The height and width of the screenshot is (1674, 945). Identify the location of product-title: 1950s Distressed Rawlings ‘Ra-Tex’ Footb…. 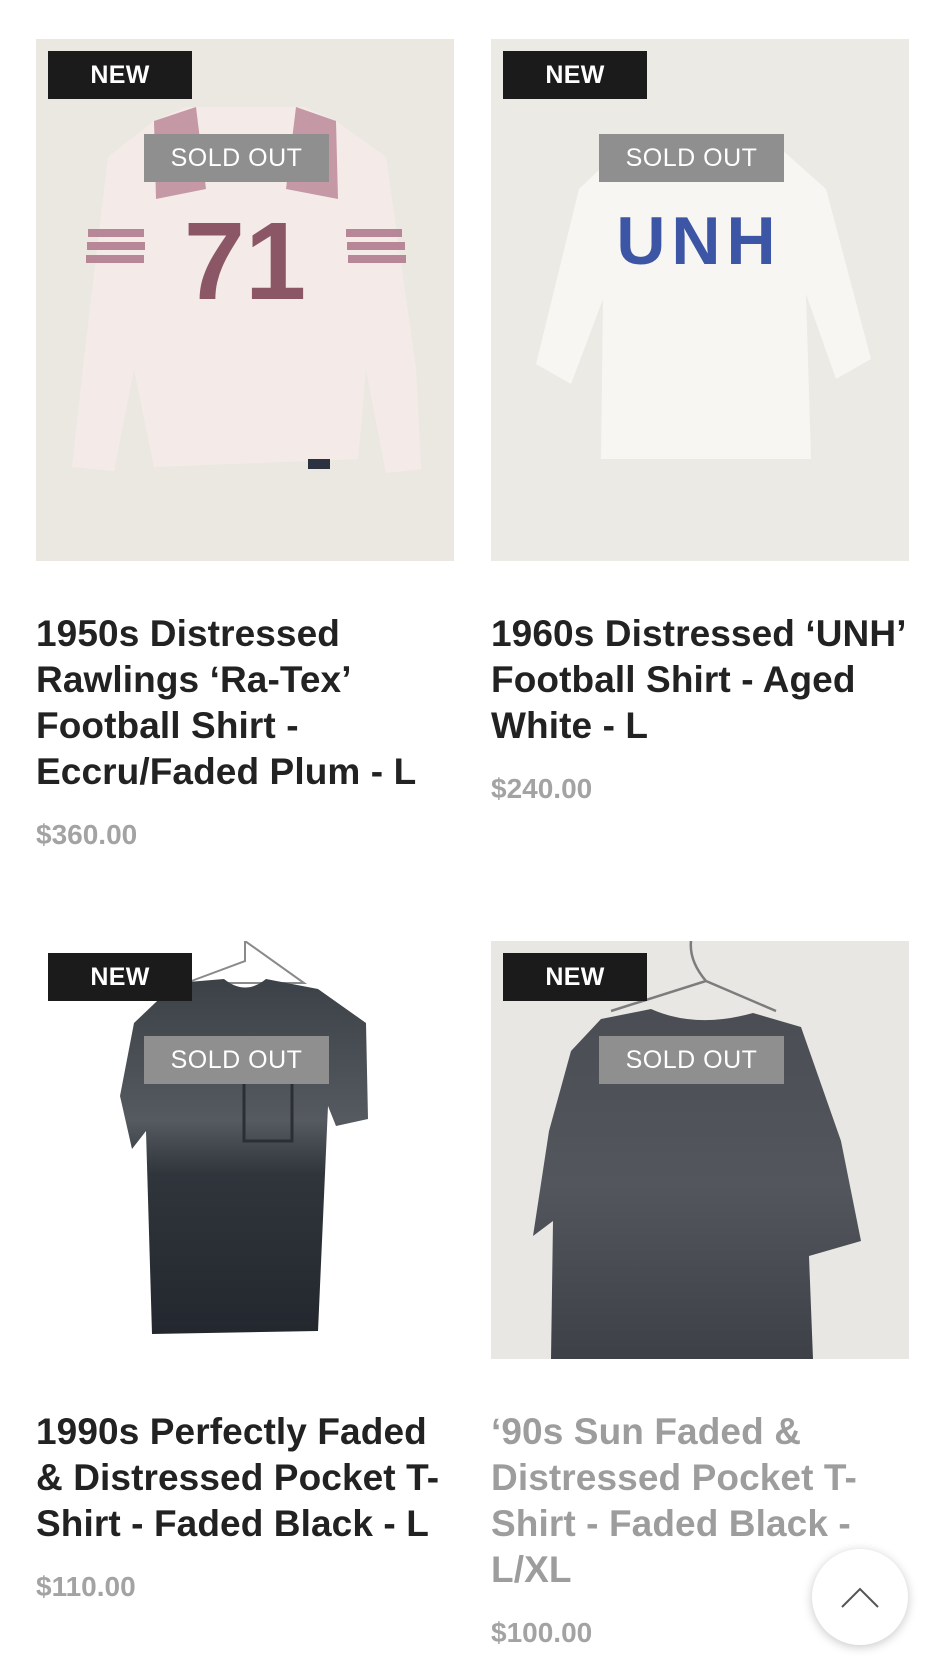
(245, 703).